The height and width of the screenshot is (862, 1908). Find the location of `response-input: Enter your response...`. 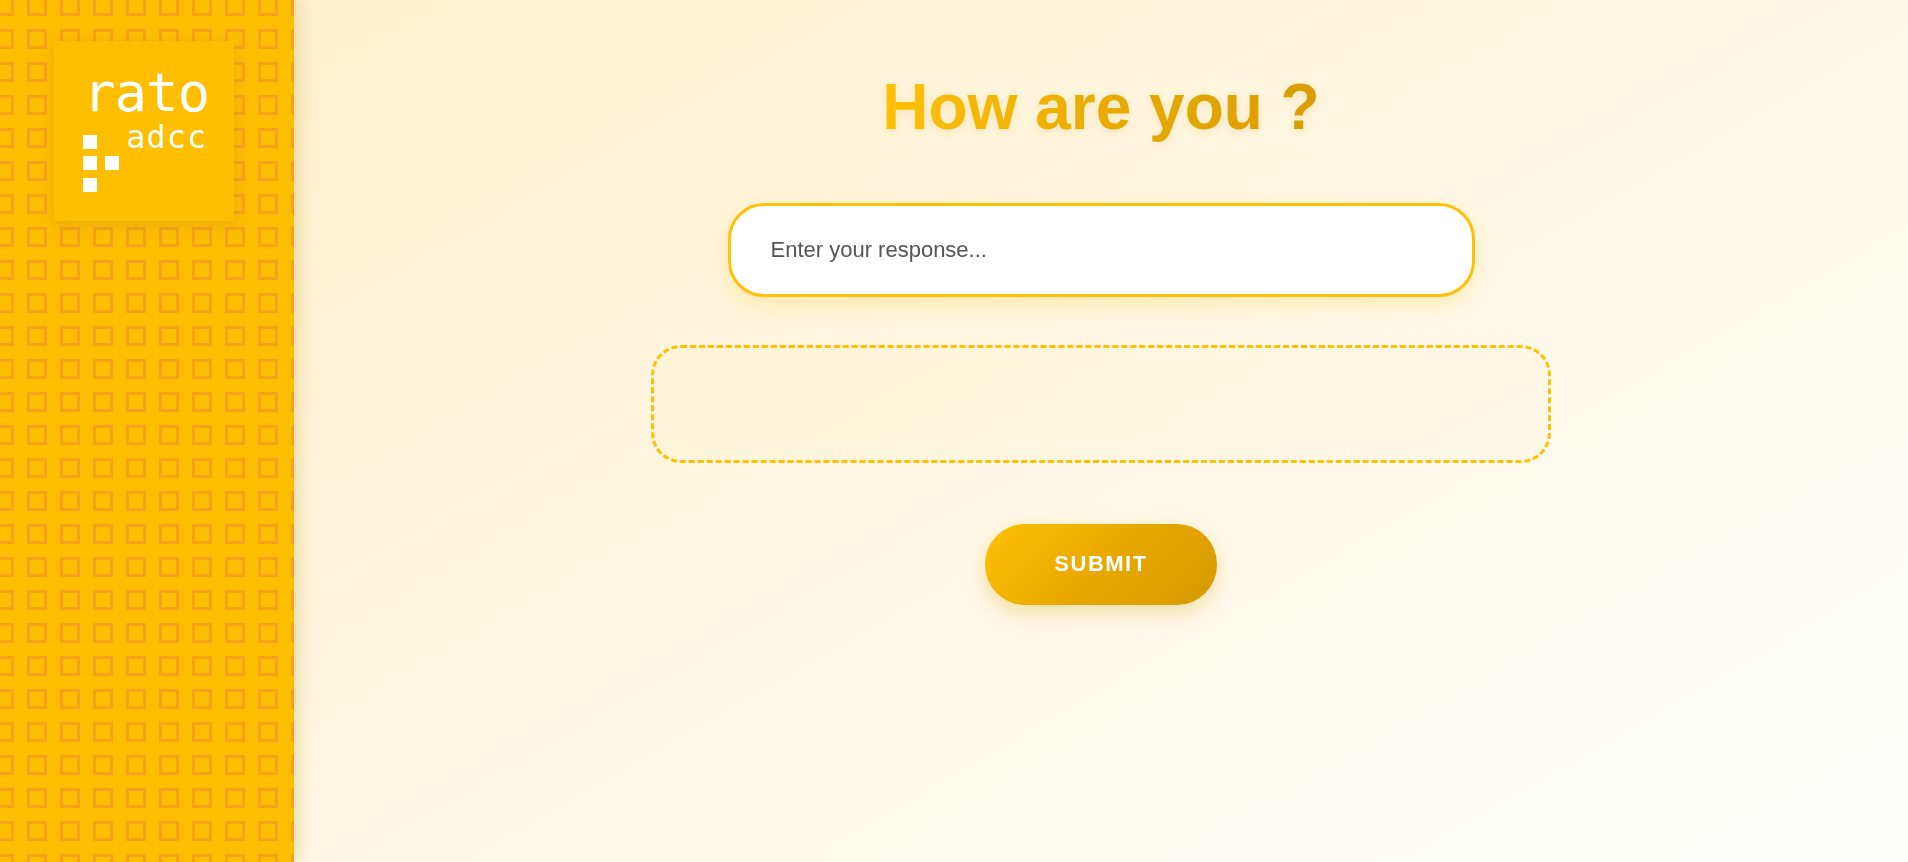

response-input: Enter your response... is located at coordinates (1101, 249).